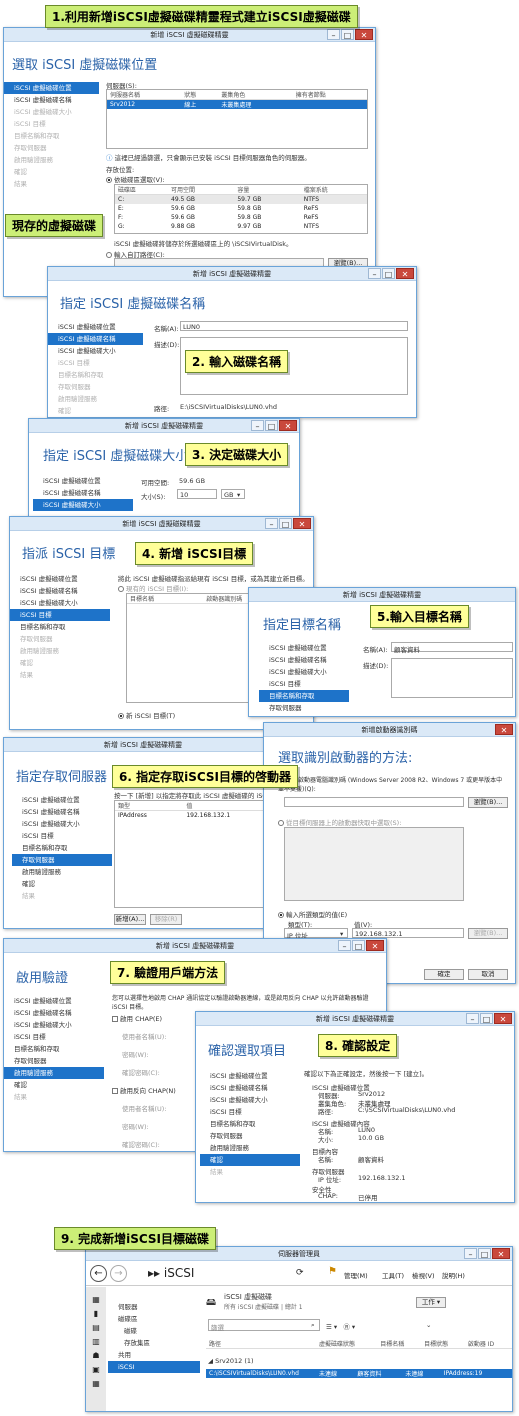 This screenshot has width=519, height=1416. Describe the element at coordinates (154, 1355) in the screenshot. I see `nav-item: 共用` at that location.